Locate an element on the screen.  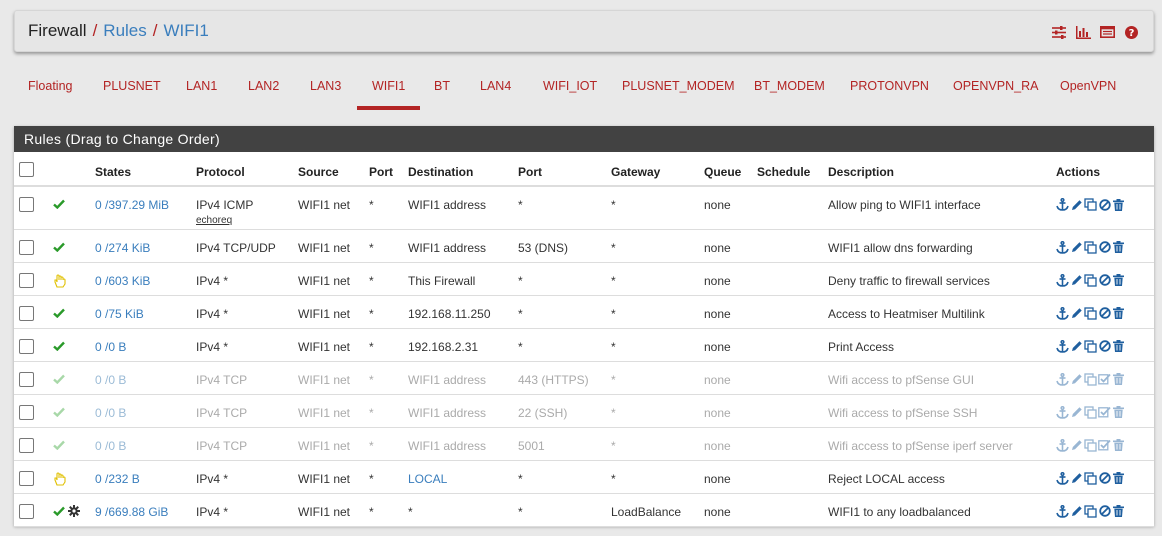
tab-plusnet-modem: PLUSNET_MODEM is located at coordinates (678, 87).